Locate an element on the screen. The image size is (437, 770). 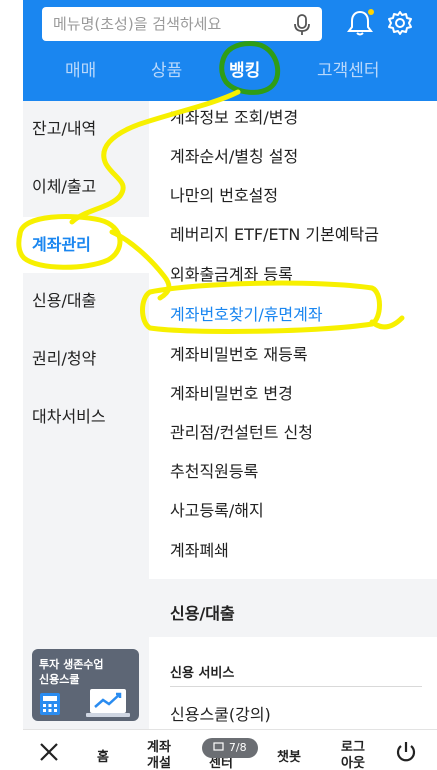
menu-item-referral: 추천직원등록 is located at coordinates (214, 470).